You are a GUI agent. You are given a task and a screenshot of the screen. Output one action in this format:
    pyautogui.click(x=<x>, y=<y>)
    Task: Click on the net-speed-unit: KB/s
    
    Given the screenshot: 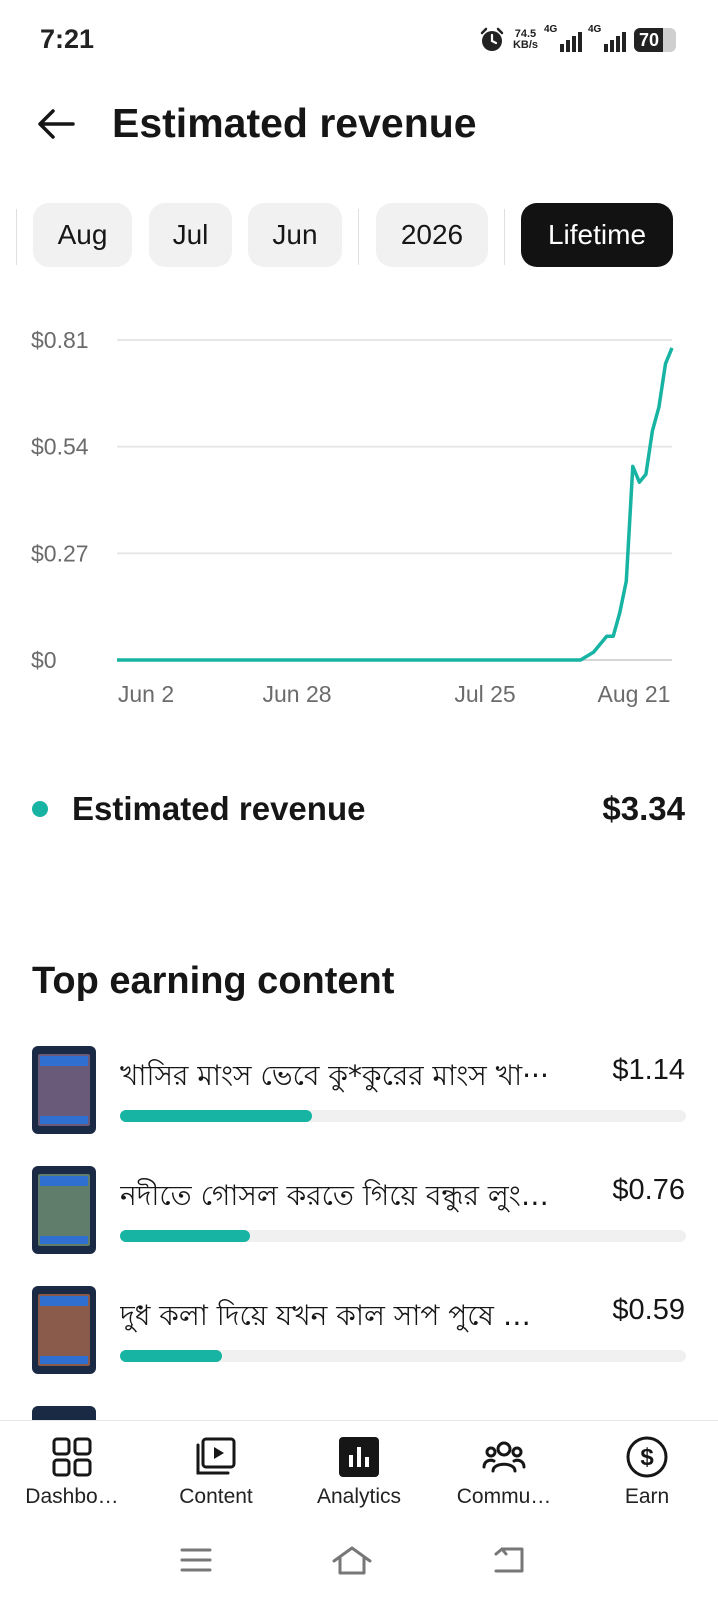 What is the action you would take?
    pyautogui.click(x=525, y=45)
    